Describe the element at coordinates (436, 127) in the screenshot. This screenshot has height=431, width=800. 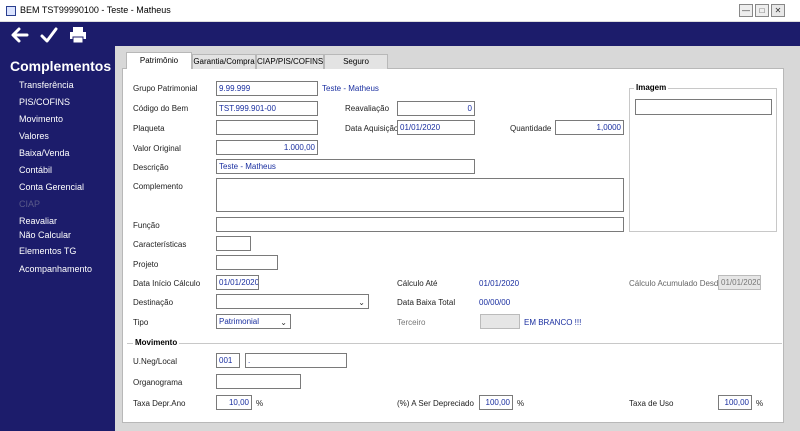
I see `data-aquisicao-input: 01/01/2020` at that location.